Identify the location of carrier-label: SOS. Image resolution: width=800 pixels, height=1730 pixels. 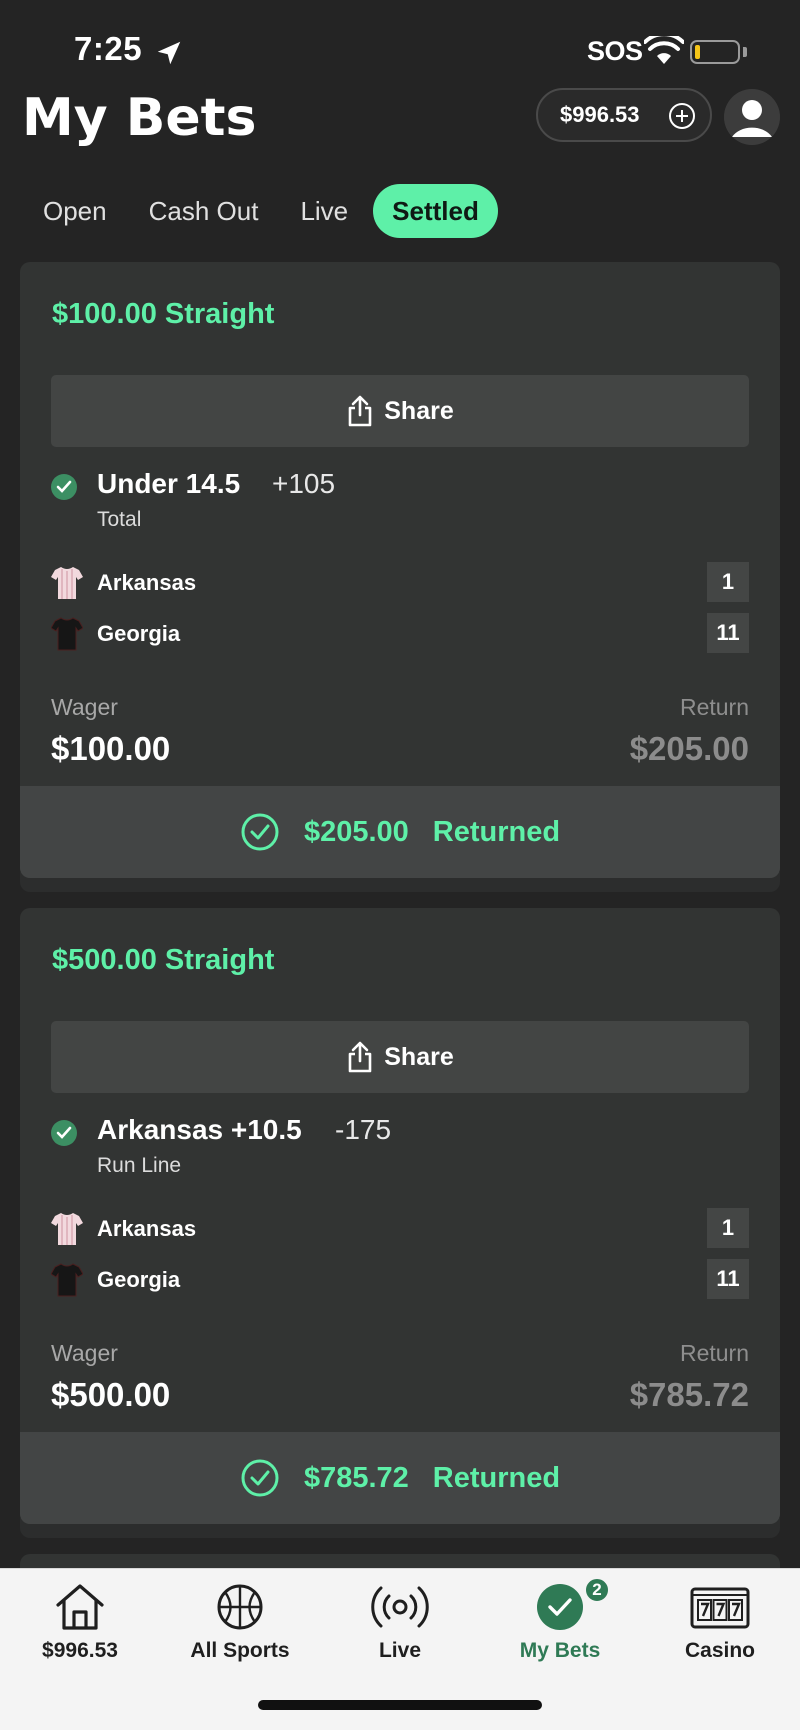
(615, 51).